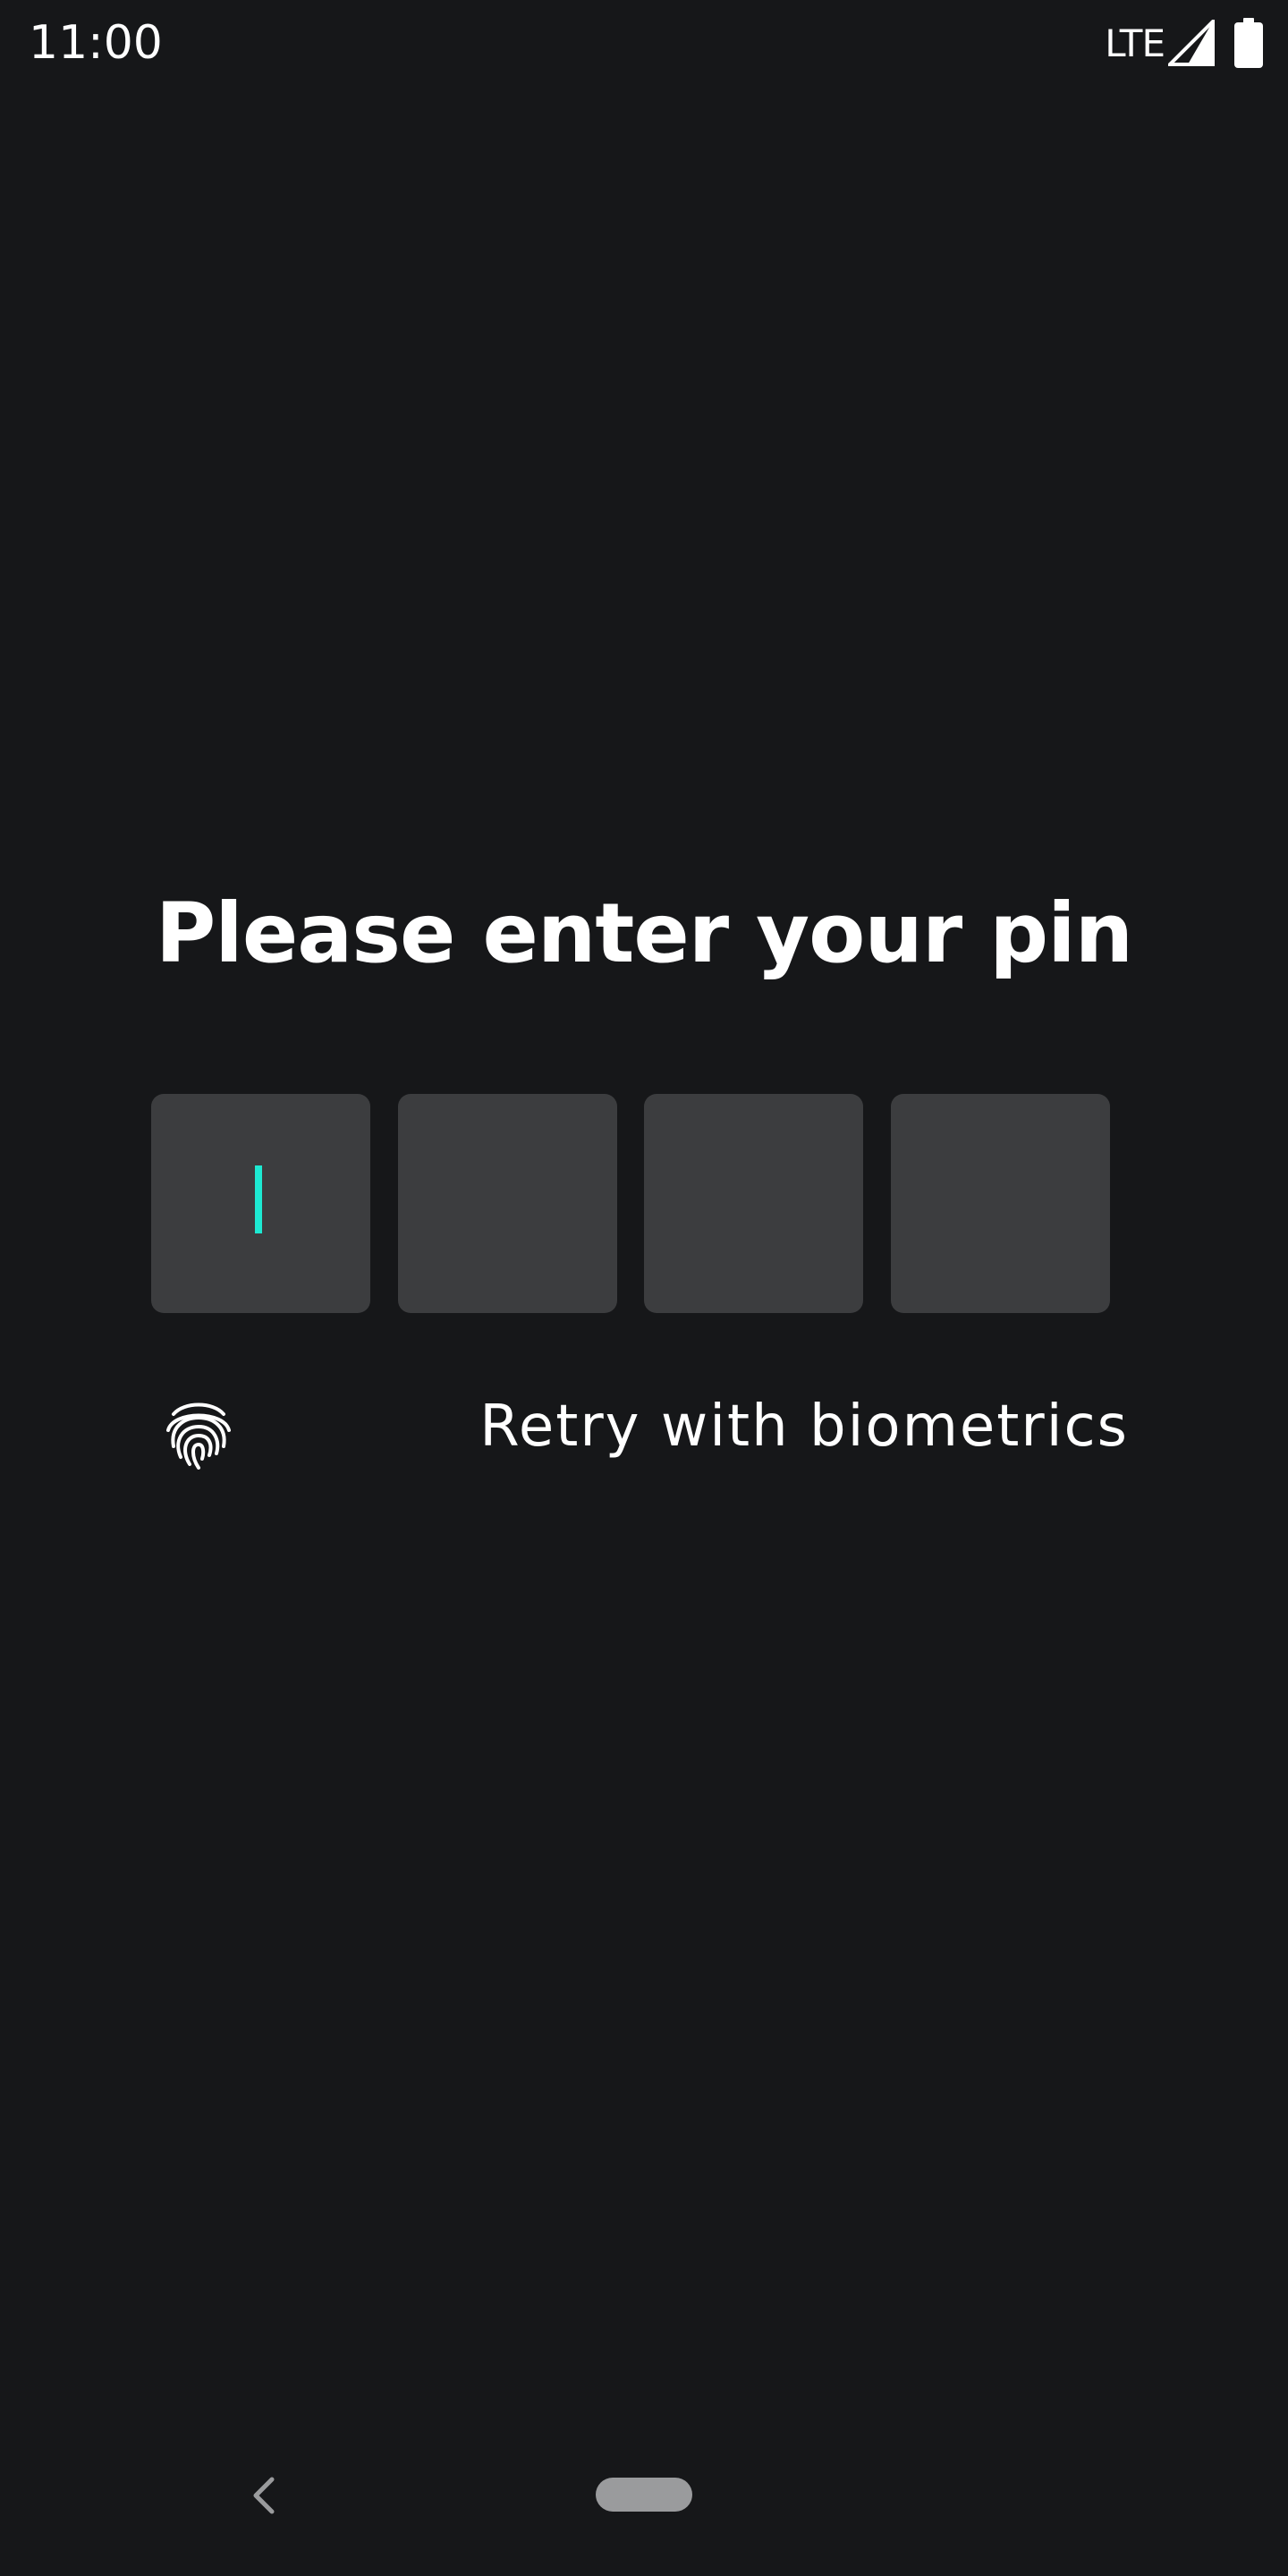  I want to click on page-title: Please enter your pin, so click(644, 933).